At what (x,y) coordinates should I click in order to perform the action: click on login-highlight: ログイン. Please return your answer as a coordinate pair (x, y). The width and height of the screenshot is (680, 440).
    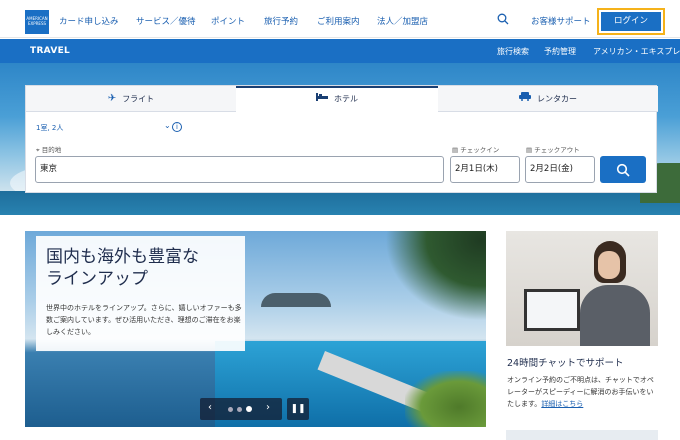
    Looking at the image, I should click on (631, 21).